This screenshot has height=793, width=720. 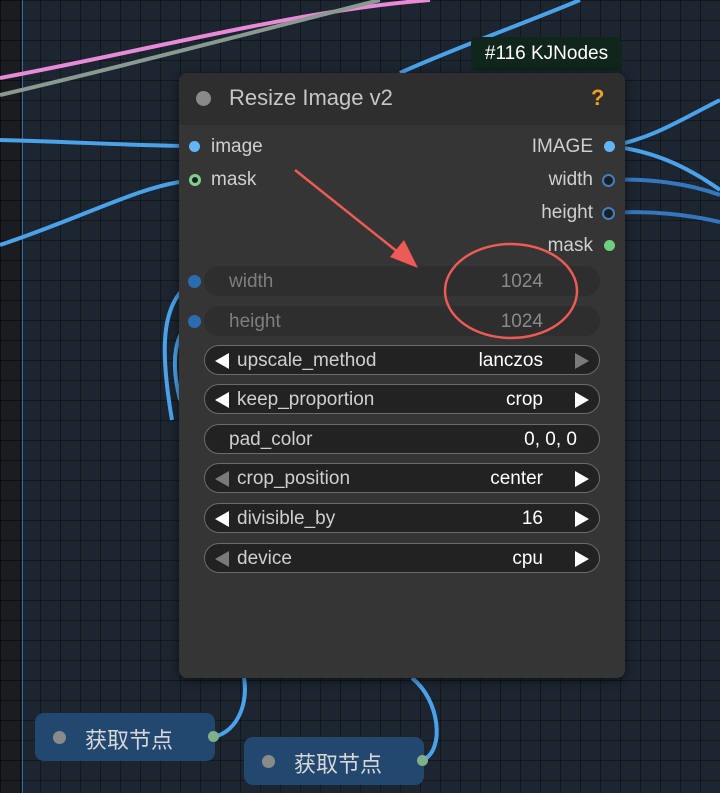 I want to click on annotation-arrow-line, so click(x=349, y=213).